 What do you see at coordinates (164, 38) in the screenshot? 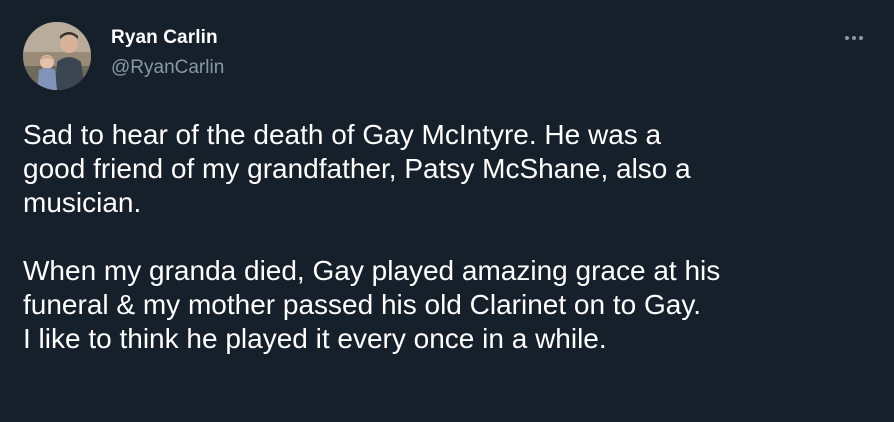
I see `author-display-name: Ryan Carlin` at bounding box center [164, 38].